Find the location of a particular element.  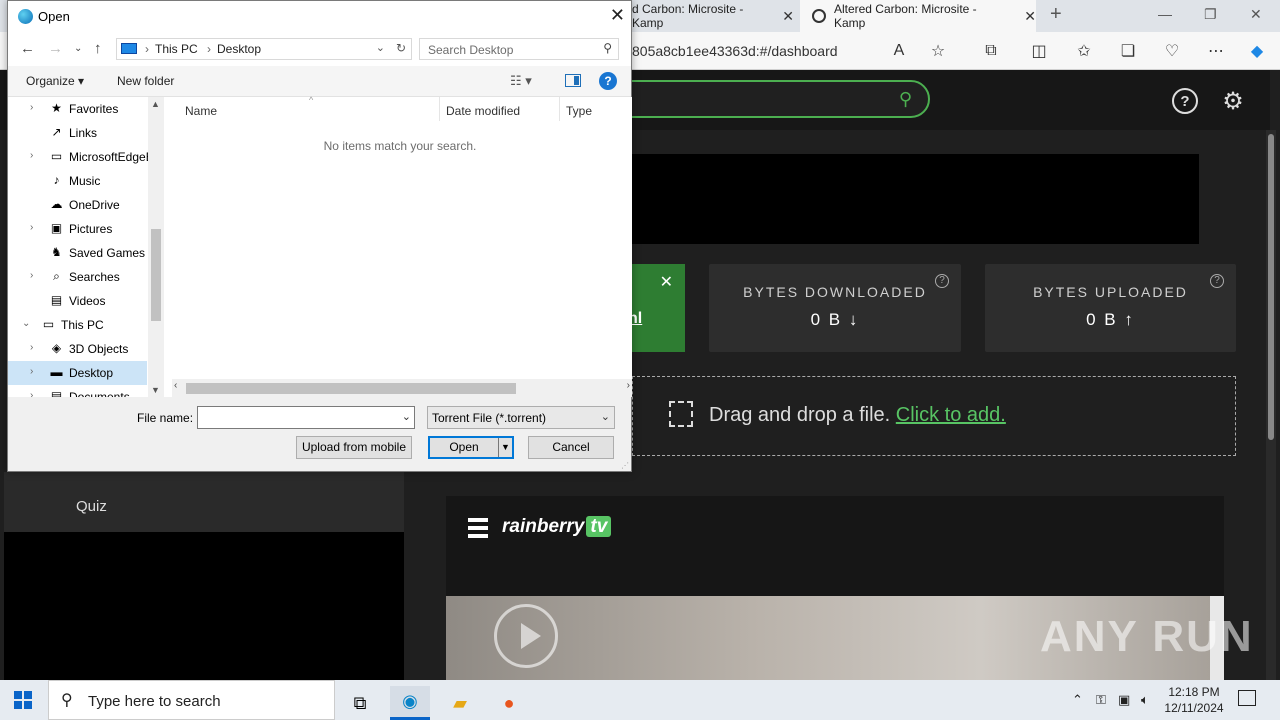

column-header-date-modified: Date modified is located at coordinates (483, 111).